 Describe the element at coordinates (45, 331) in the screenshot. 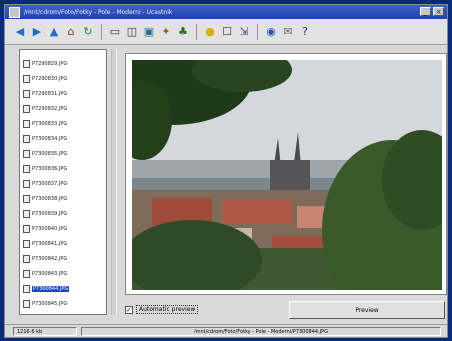

I see `status-file-size: 1216.6 kb` at that location.